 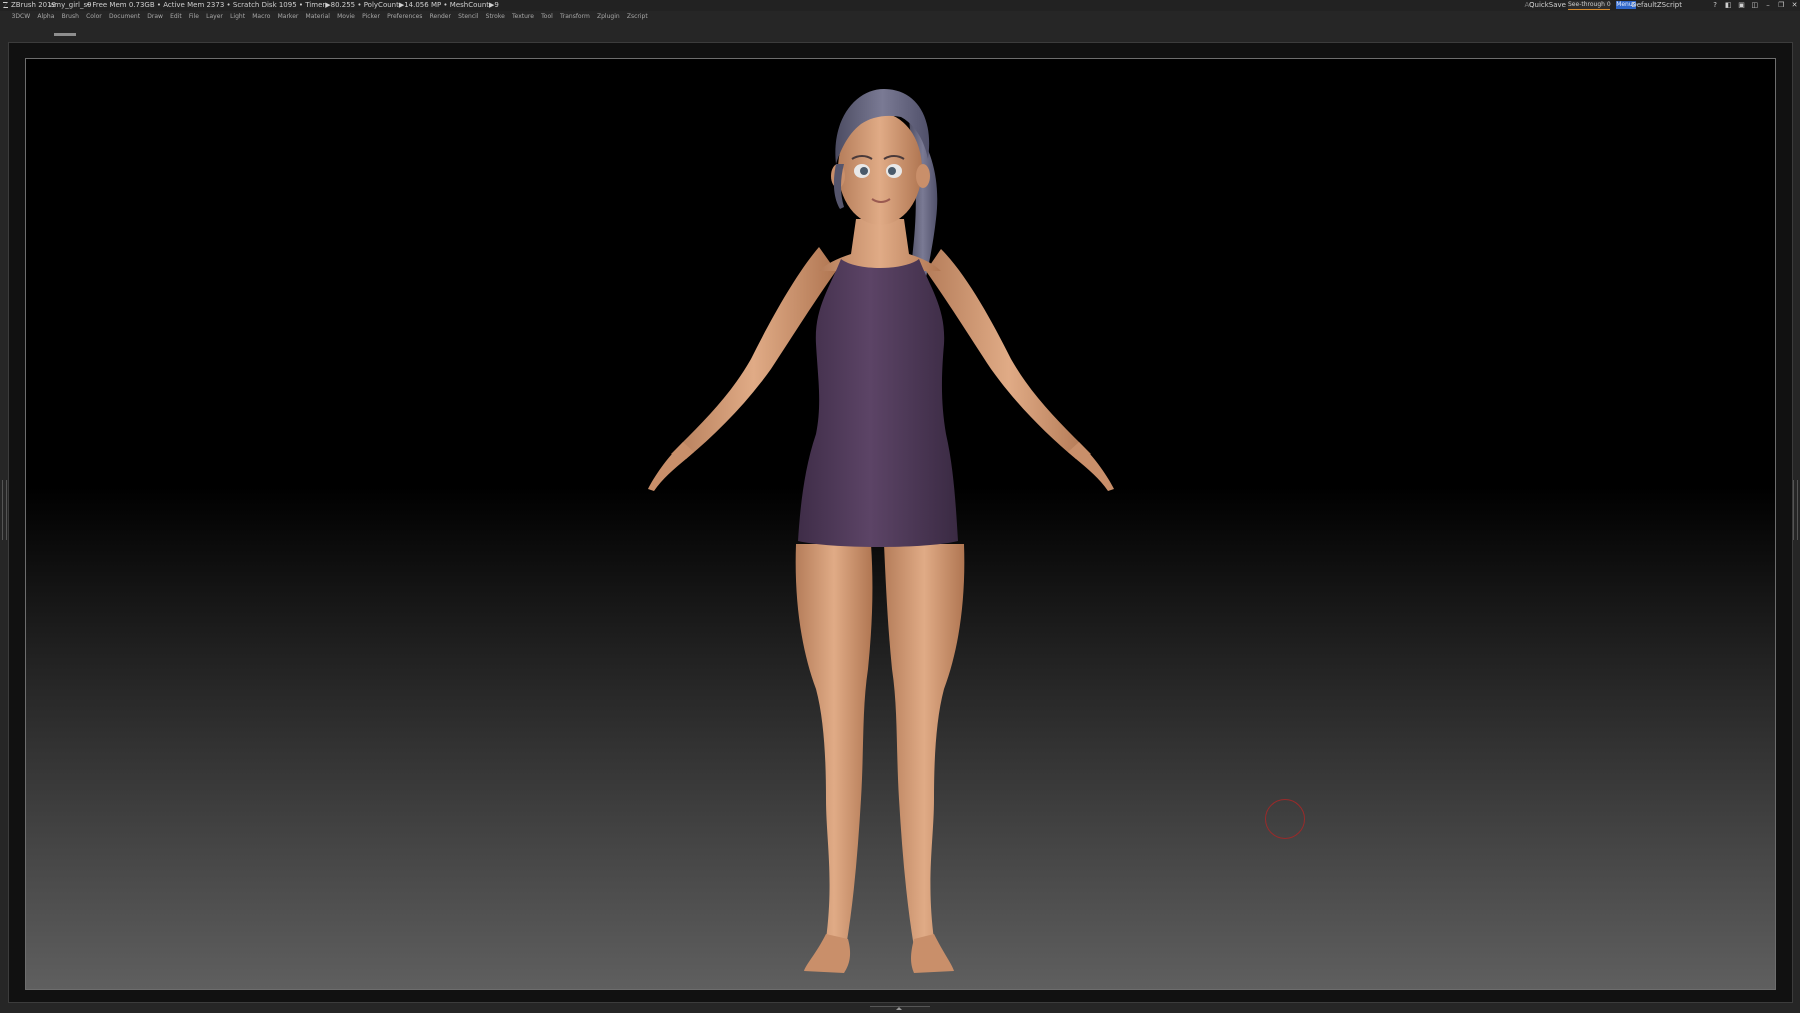 I want to click on document-tab-row, so click(x=900, y=31).